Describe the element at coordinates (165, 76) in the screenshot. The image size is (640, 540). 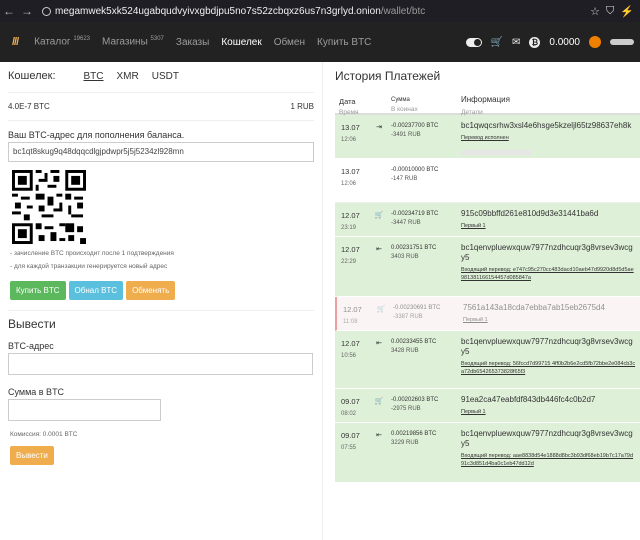
I see `tab-usdt: USDT` at that location.